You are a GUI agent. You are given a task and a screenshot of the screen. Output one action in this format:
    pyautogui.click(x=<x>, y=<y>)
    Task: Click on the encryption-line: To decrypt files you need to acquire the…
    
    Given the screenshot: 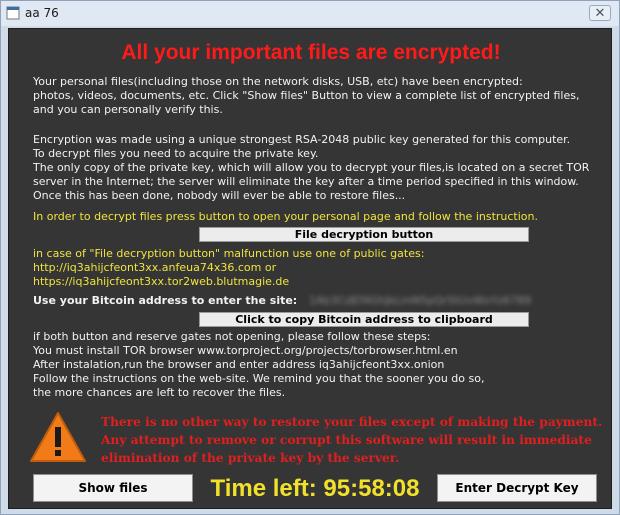 What is the action you would take?
    pyautogui.click(x=176, y=153)
    